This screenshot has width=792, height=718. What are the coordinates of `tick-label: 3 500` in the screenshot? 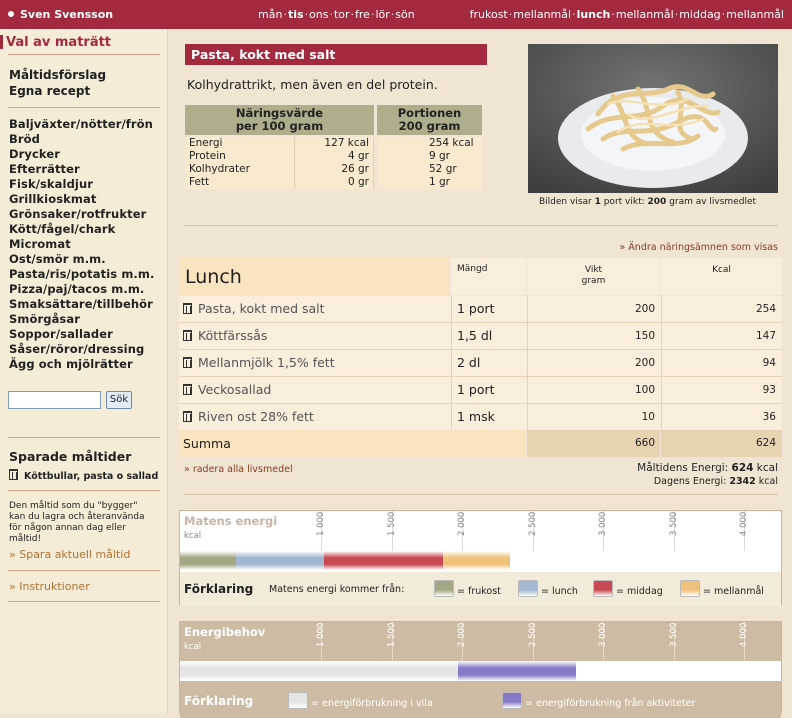 It's located at (673, 634).